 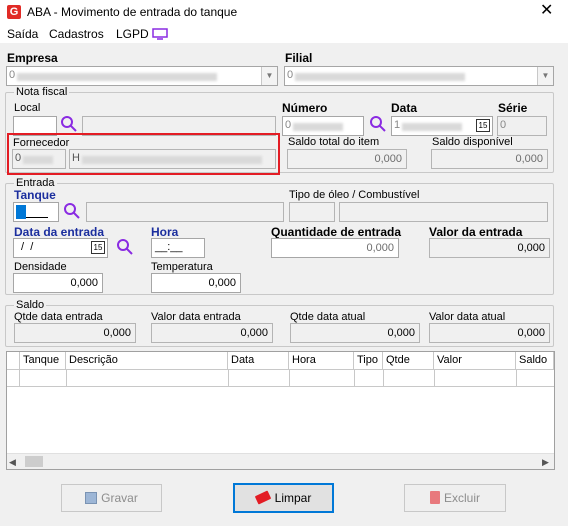 What do you see at coordinates (185, 212) in the screenshot?
I see `tanque-description-field` at bounding box center [185, 212].